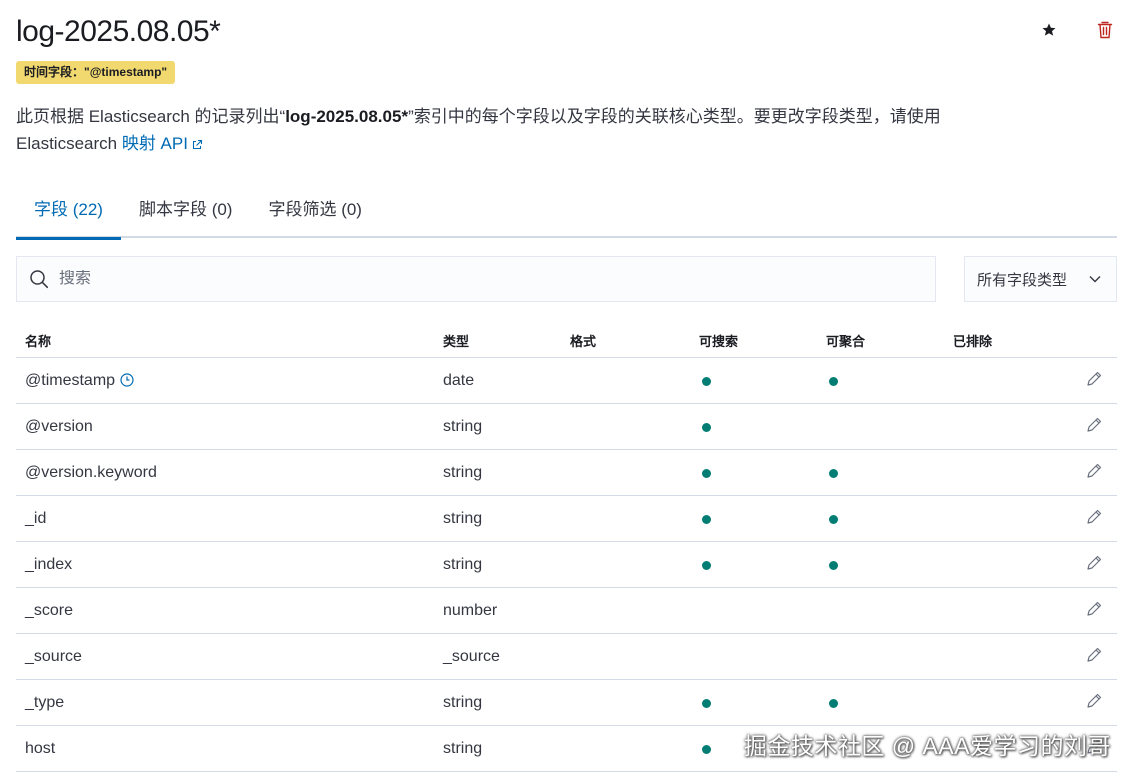  What do you see at coordinates (96, 72) in the screenshot?
I see `time-field-badge: 时间字段："@timestamp"` at bounding box center [96, 72].